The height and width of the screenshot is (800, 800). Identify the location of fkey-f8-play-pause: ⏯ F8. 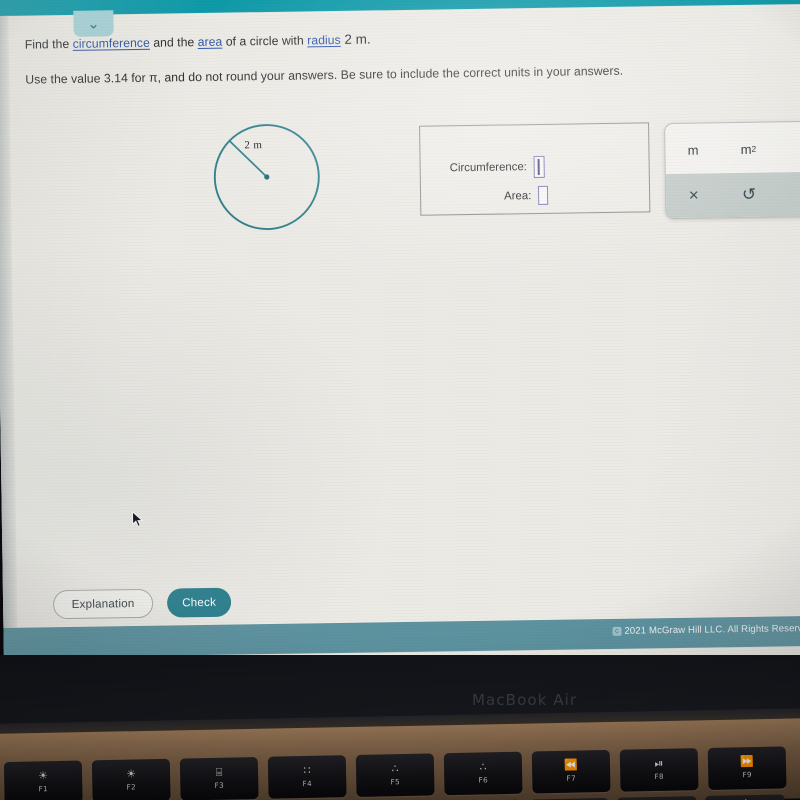
(659, 770).